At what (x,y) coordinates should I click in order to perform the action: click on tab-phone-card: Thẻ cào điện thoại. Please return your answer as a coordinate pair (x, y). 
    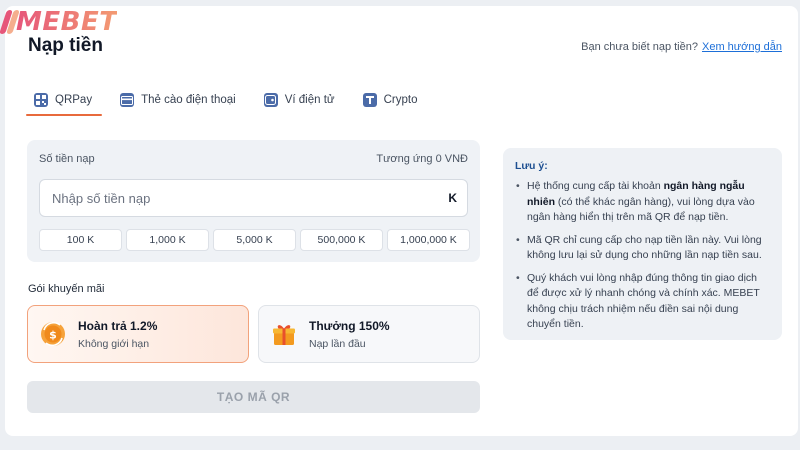
    Looking at the image, I should click on (179, 100).